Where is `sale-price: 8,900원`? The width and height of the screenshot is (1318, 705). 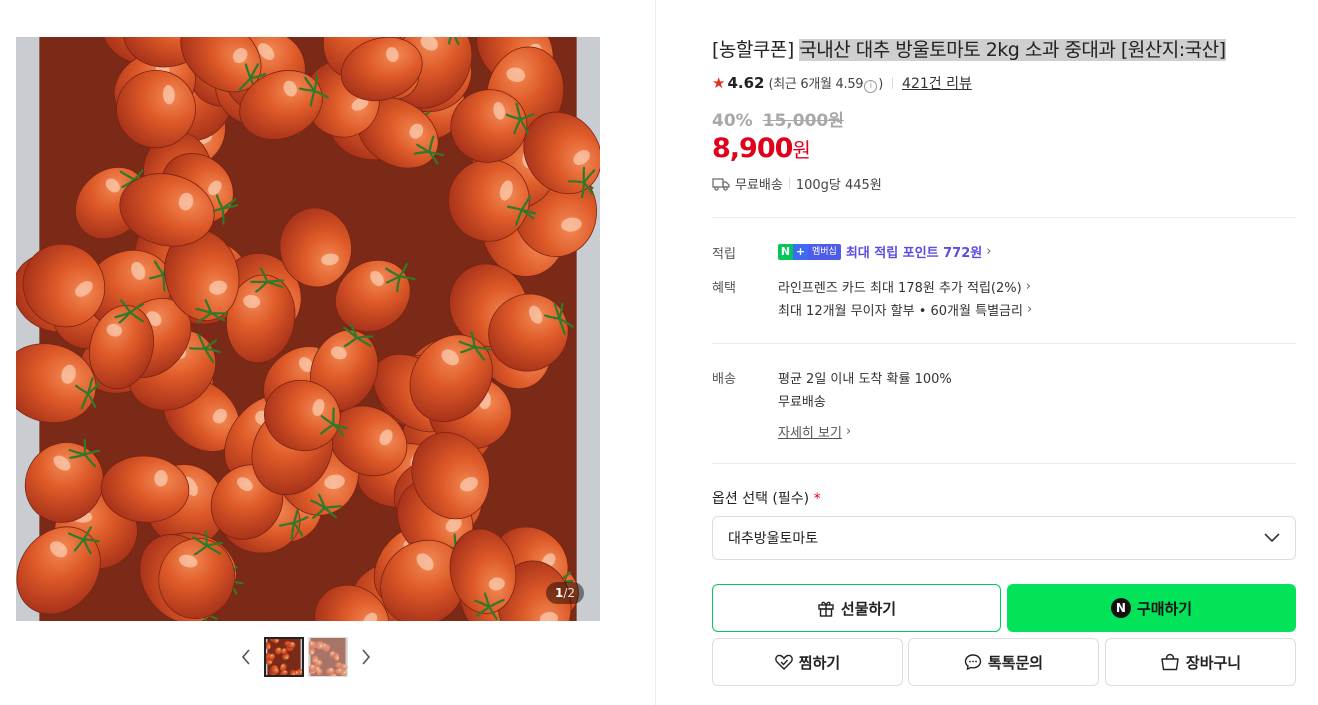 sale-price: 8,900원 is located at coordinates (761, 148).